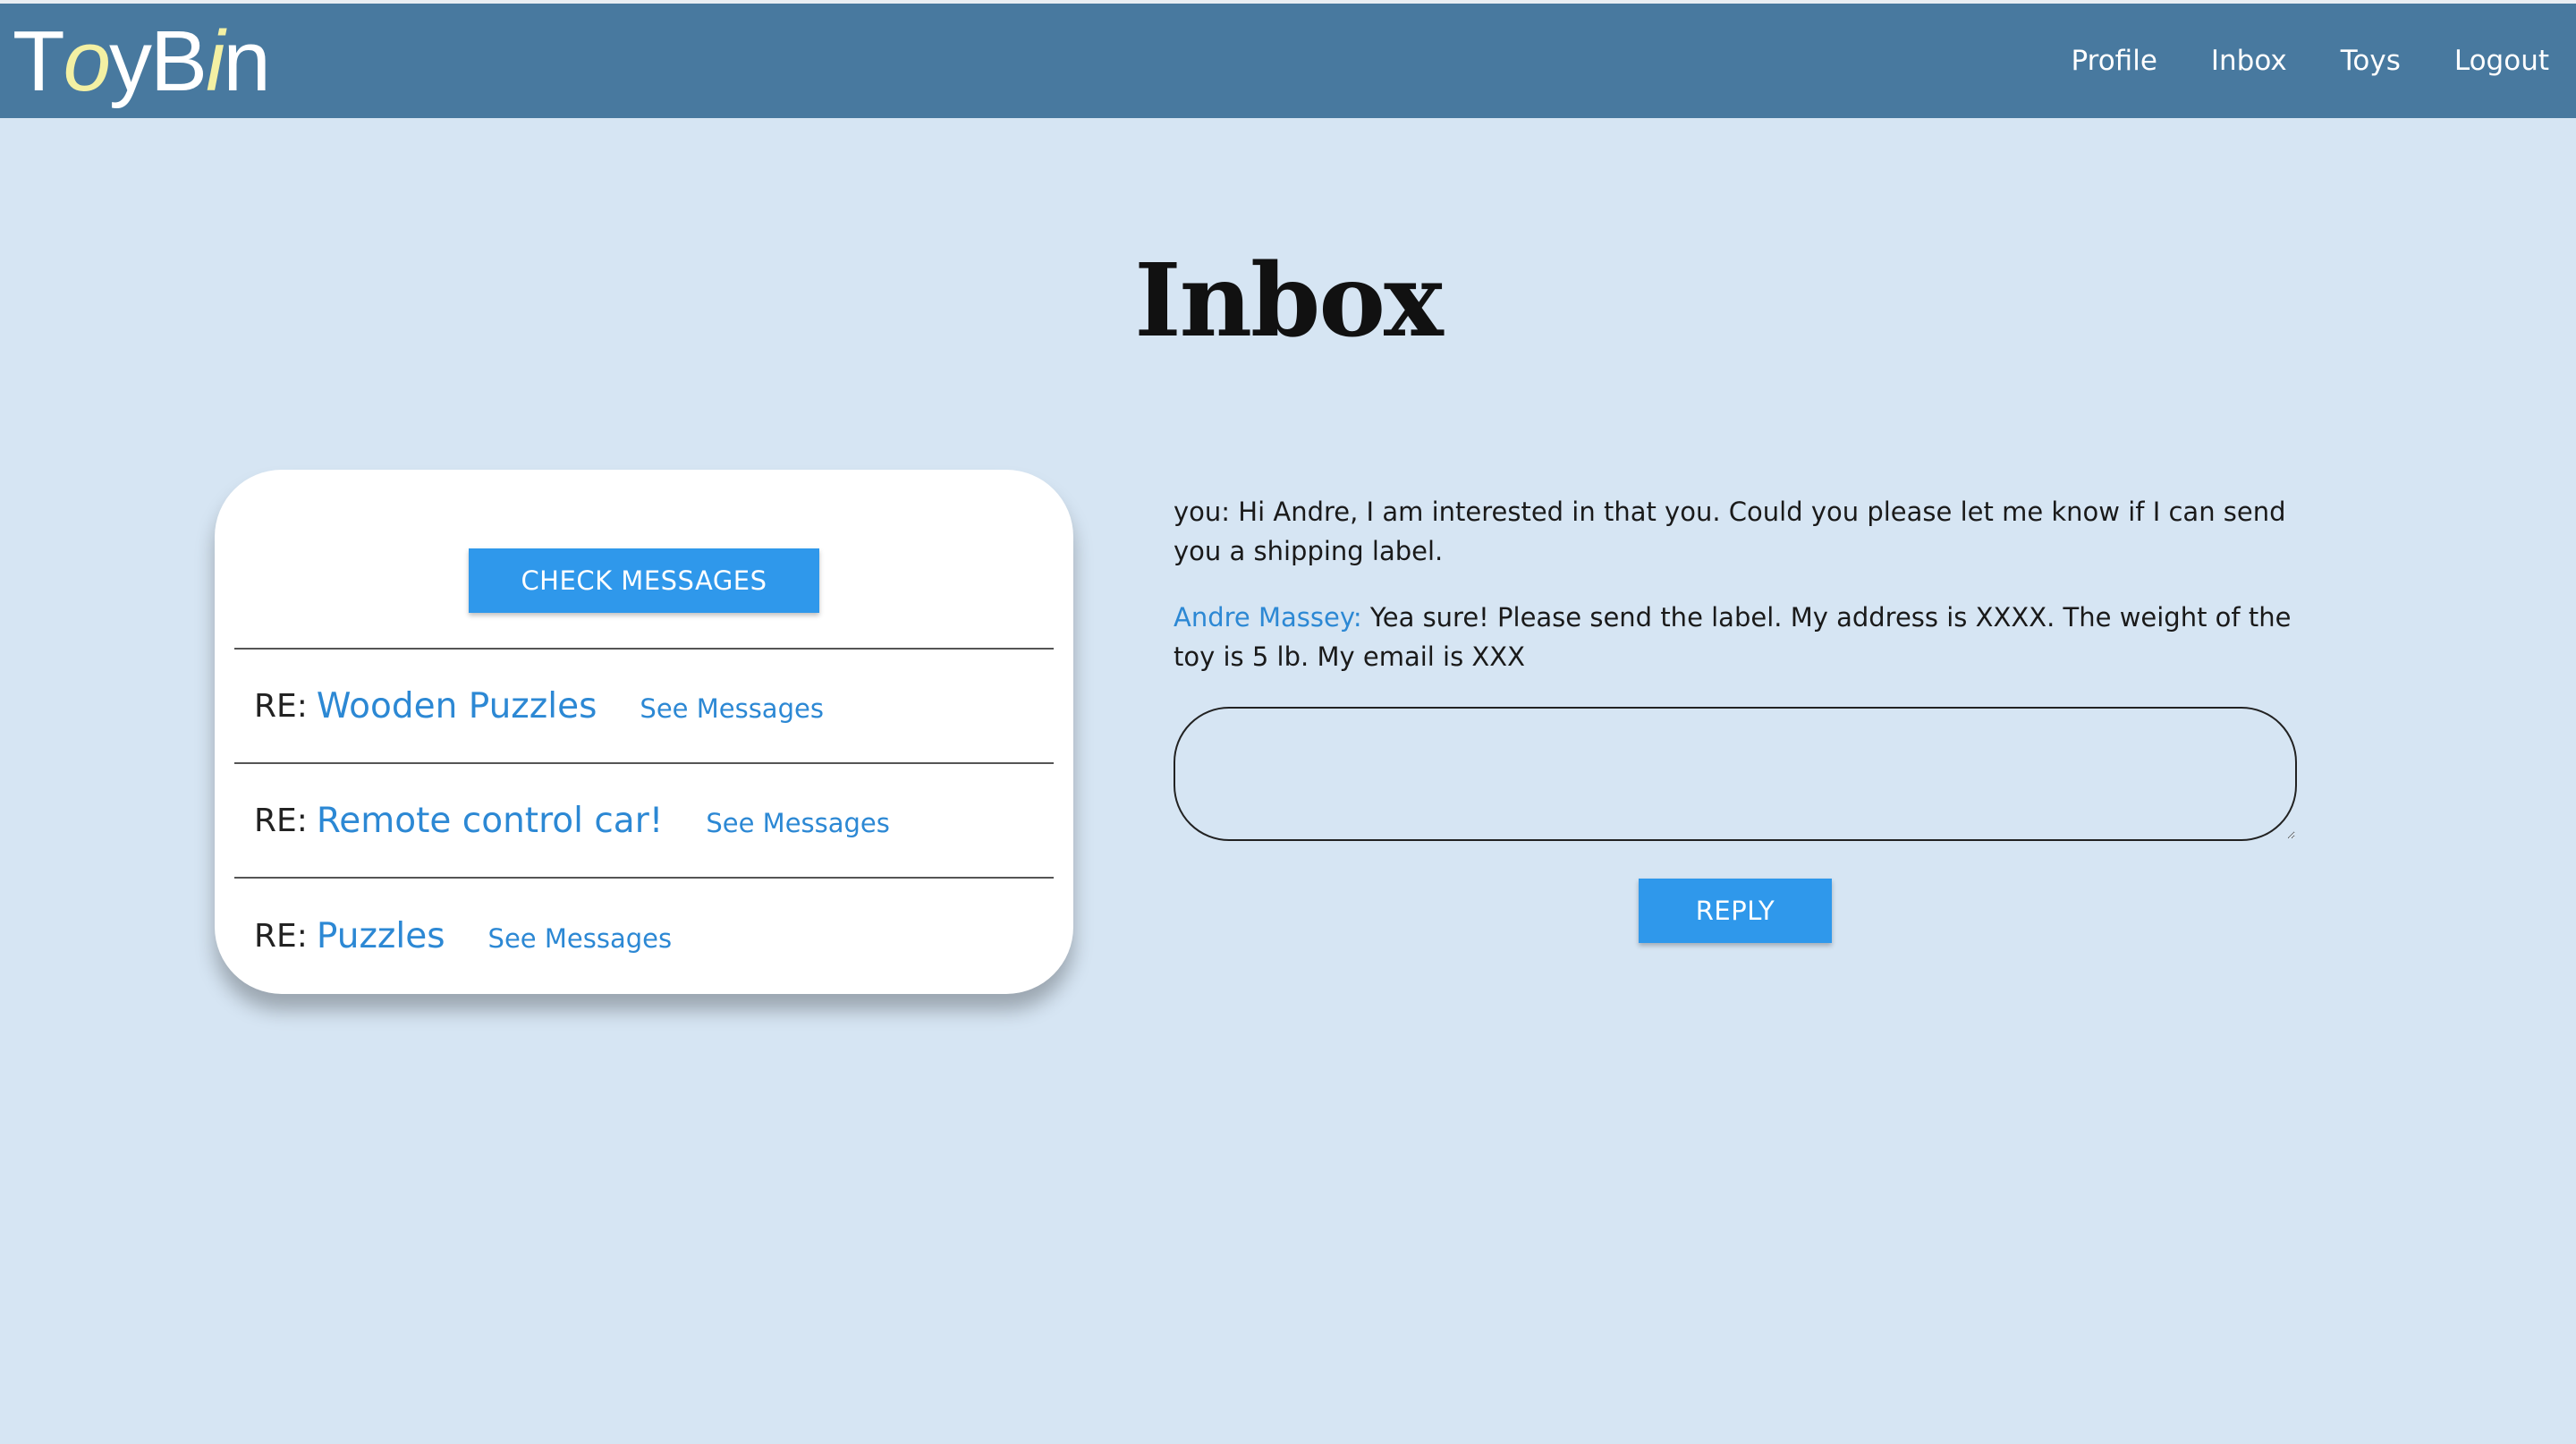 This screenshot has width=2576, height=1444. I want to click on thread-subject-link: Wooden Puzzles, so click(457, 706).